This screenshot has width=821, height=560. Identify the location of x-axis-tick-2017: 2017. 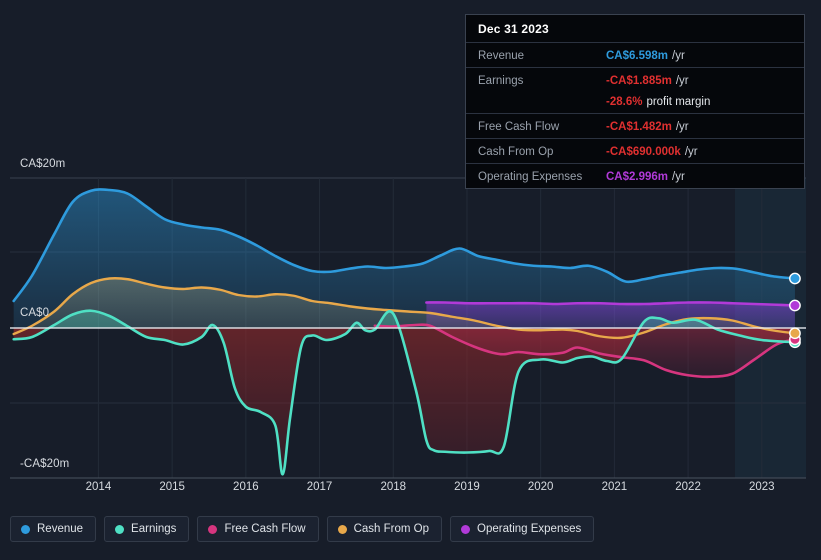
(319, 487).